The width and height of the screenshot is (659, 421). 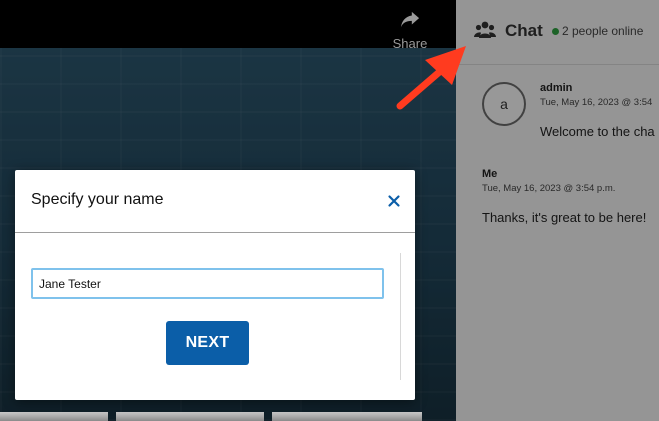 I want to click on thumbnail-strip, so click(x=228, y=416).